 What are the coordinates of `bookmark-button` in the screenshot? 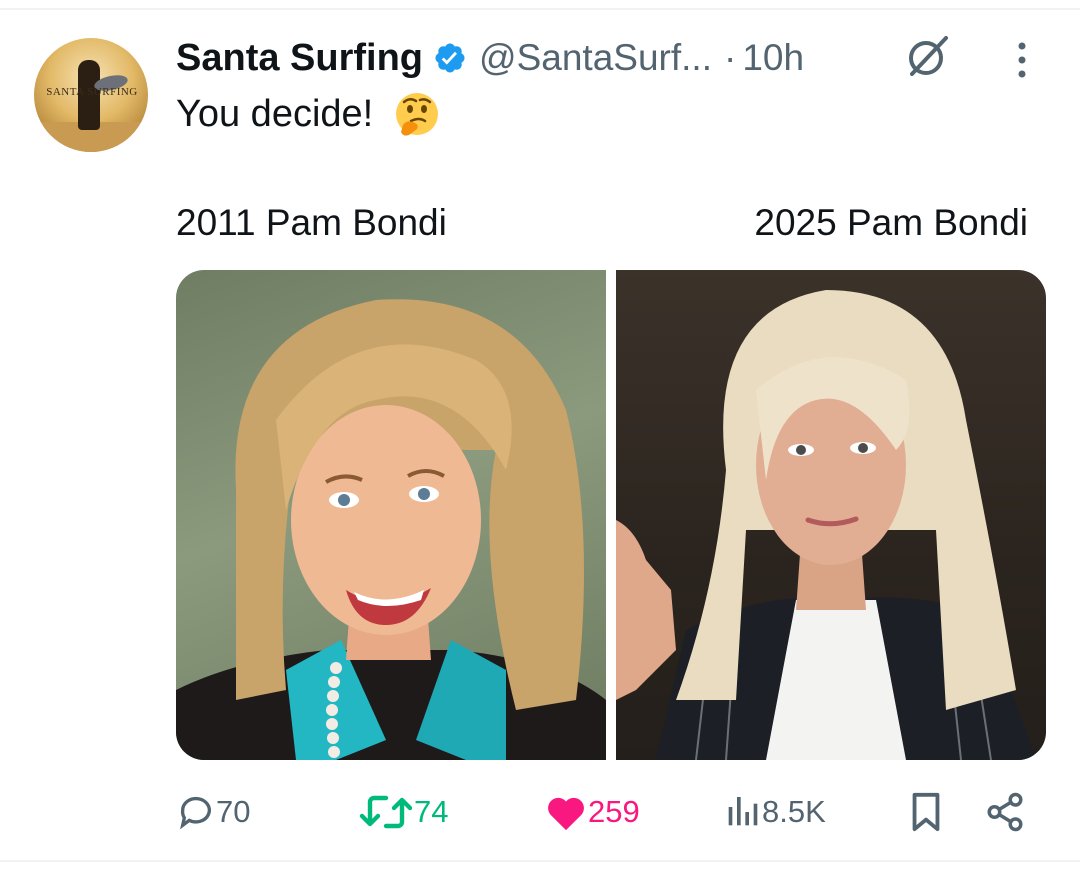 It's located at (926, 812).